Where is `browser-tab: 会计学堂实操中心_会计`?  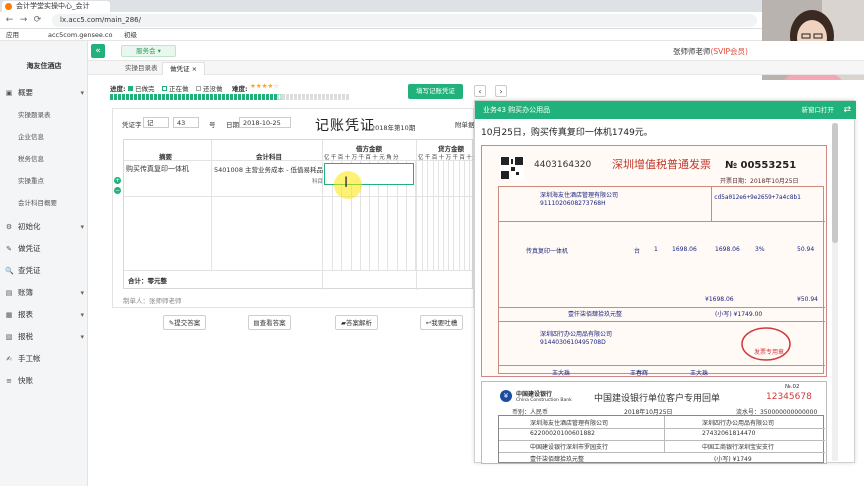 browser-tab: 会计学堂实操中心_会计 is located at coordinates (56, 6).